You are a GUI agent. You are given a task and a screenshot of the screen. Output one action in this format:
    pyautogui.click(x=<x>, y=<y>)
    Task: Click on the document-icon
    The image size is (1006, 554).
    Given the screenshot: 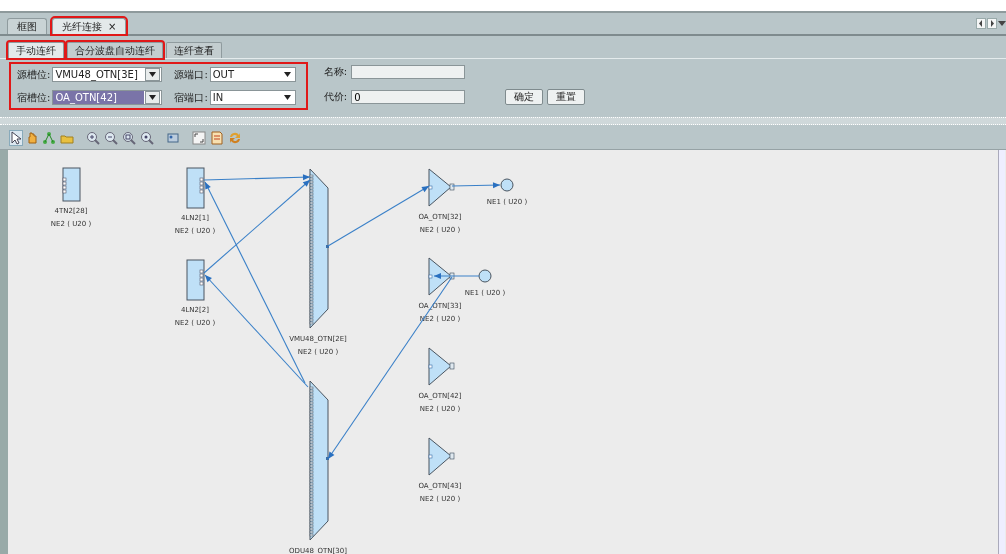 What is the action you would take?
    pyautogui.click(x=217, y=138)
    